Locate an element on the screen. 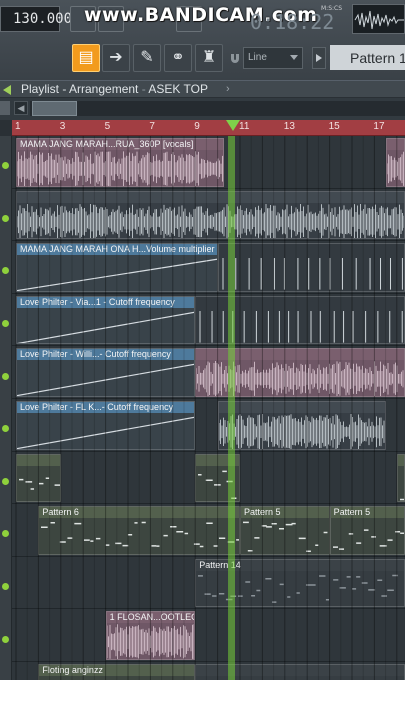 The height and width of the screenshot is (720, 405). link-icon: ⚭ is located at coordinates (178, 57).